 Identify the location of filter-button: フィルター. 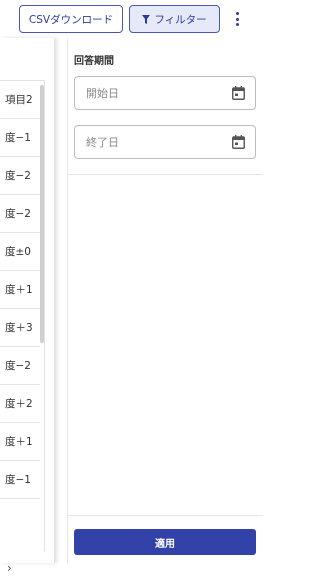
(174, 19).